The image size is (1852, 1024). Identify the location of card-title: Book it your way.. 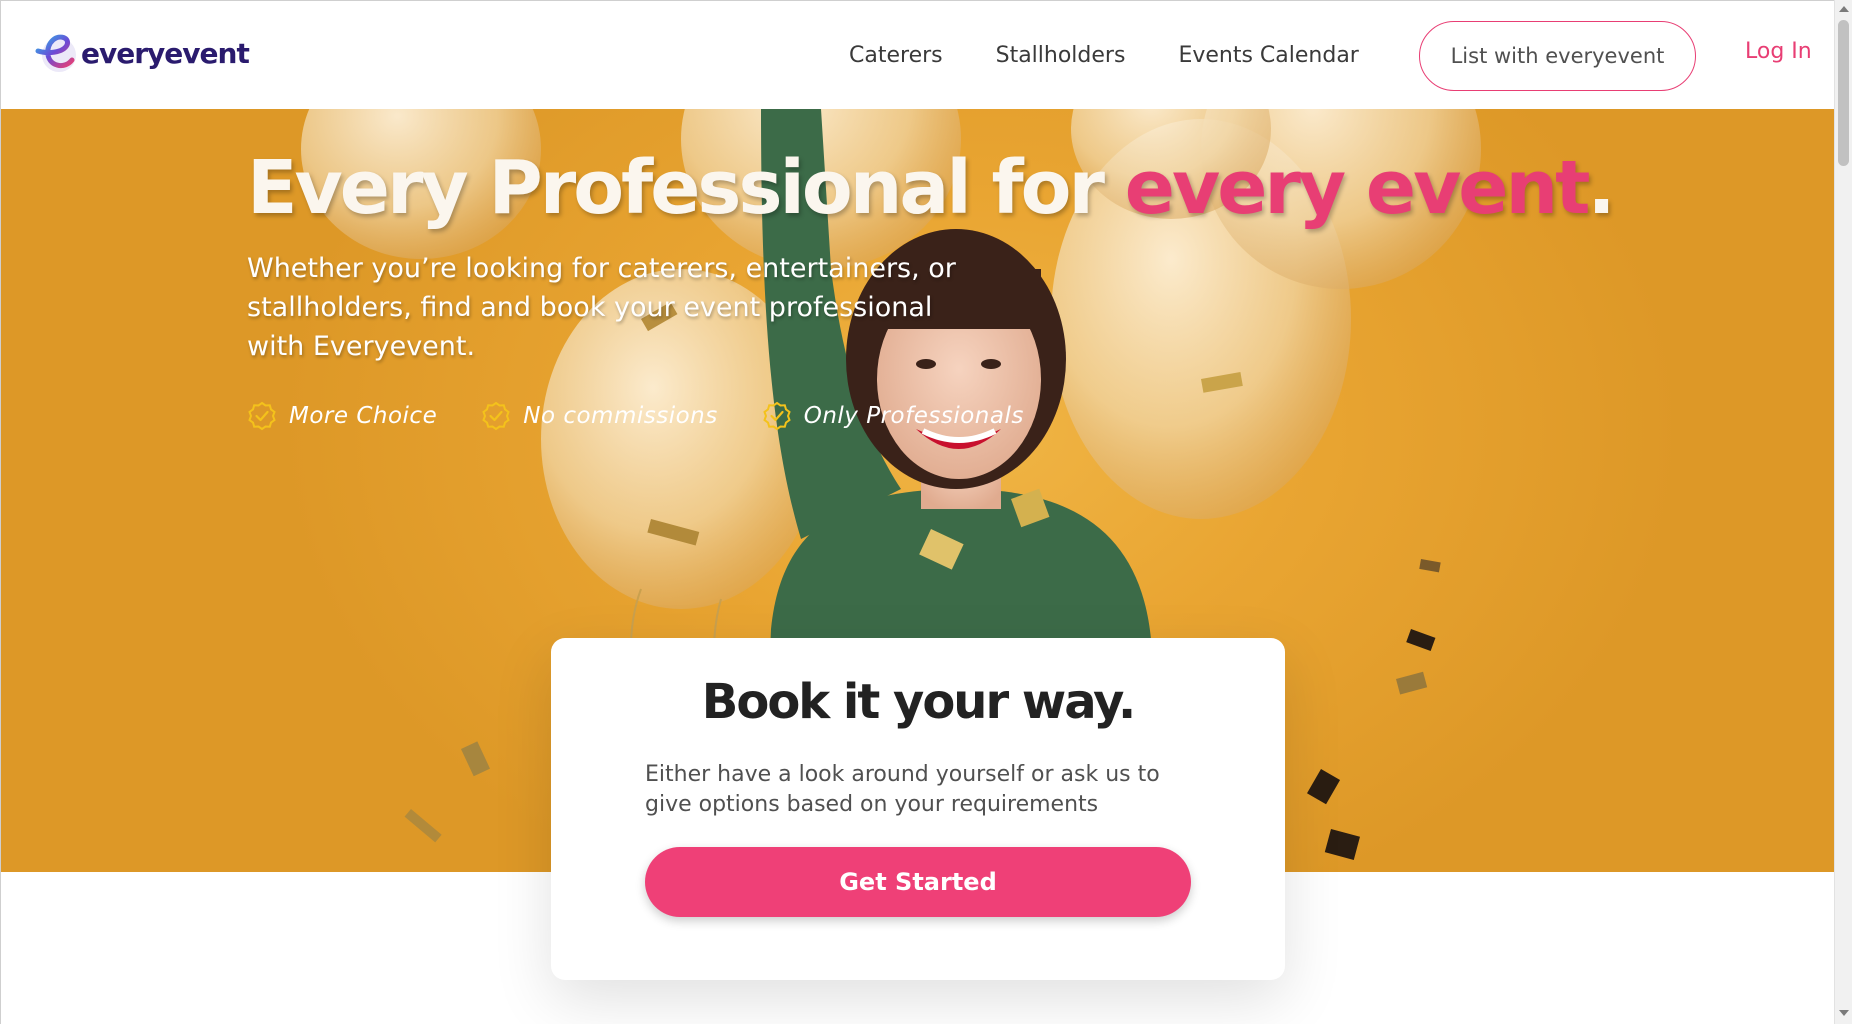
(918, 702).